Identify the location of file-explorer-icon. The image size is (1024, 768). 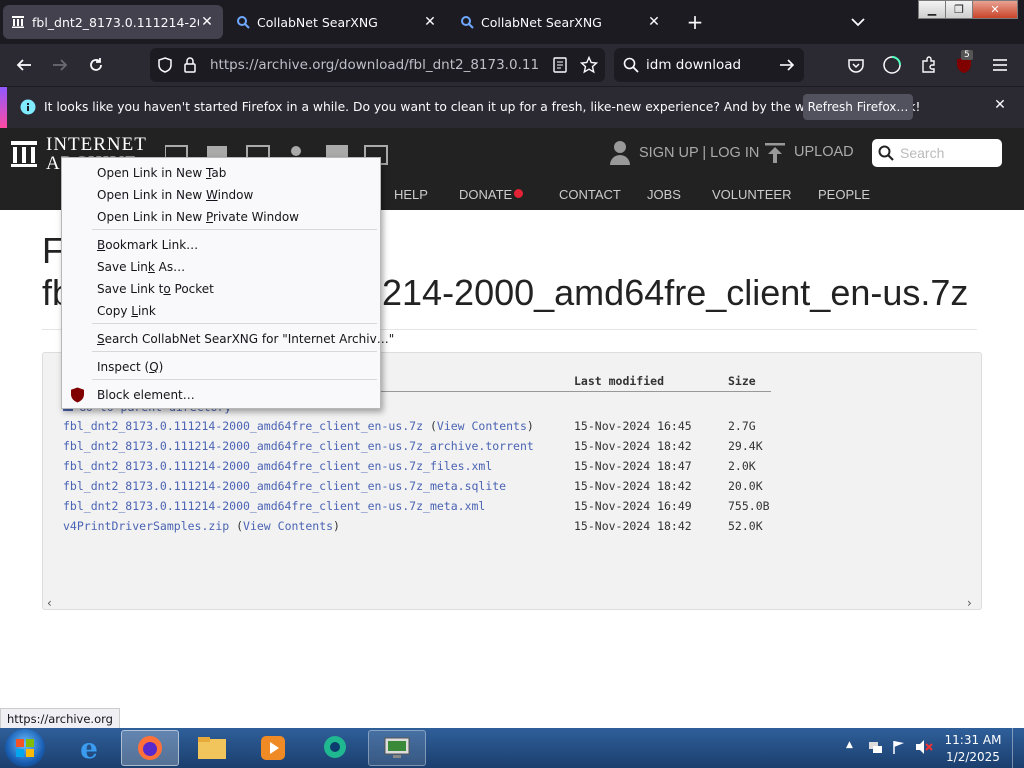
(212, 748).